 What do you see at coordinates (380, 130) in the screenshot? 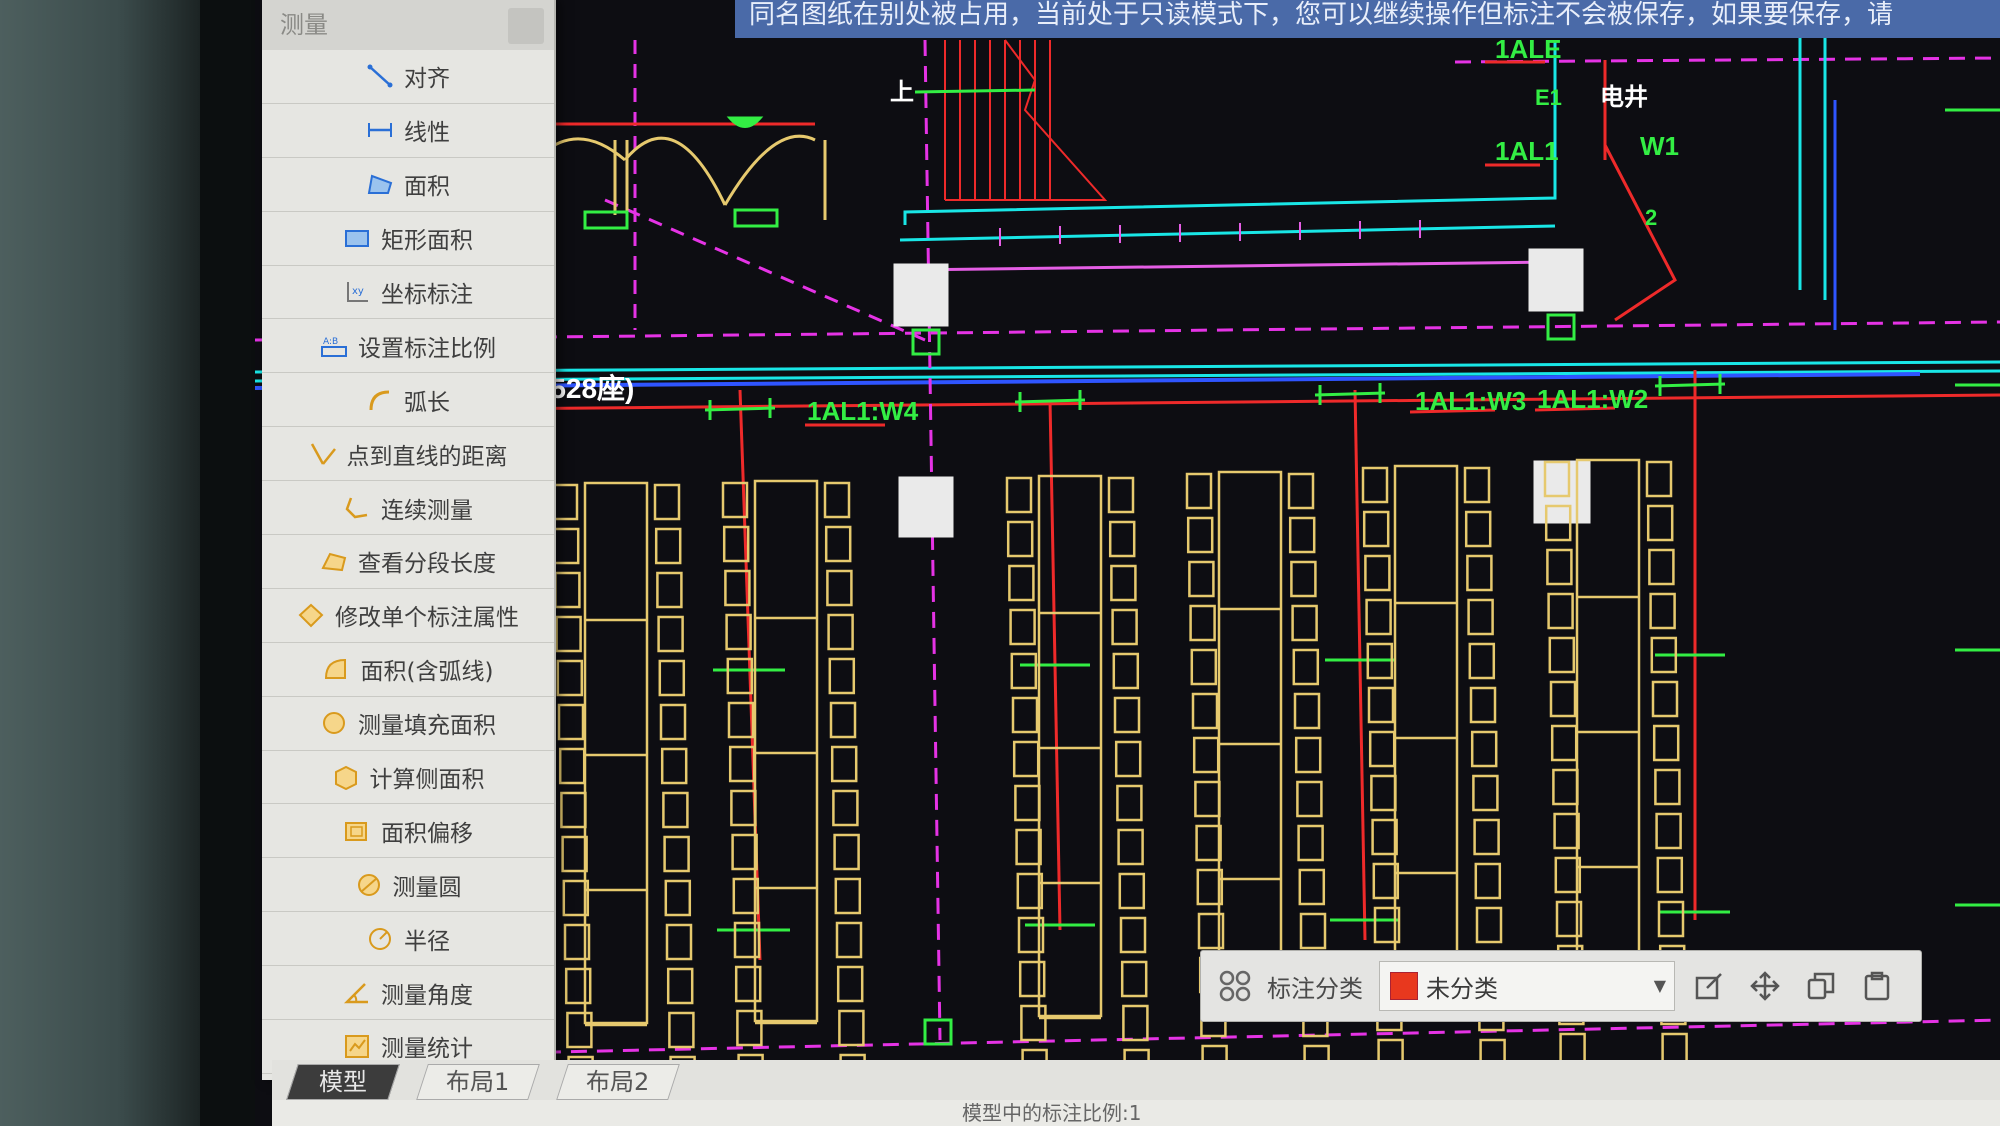
I see `linear-dimension-icon` at bounding box center [380, 130].